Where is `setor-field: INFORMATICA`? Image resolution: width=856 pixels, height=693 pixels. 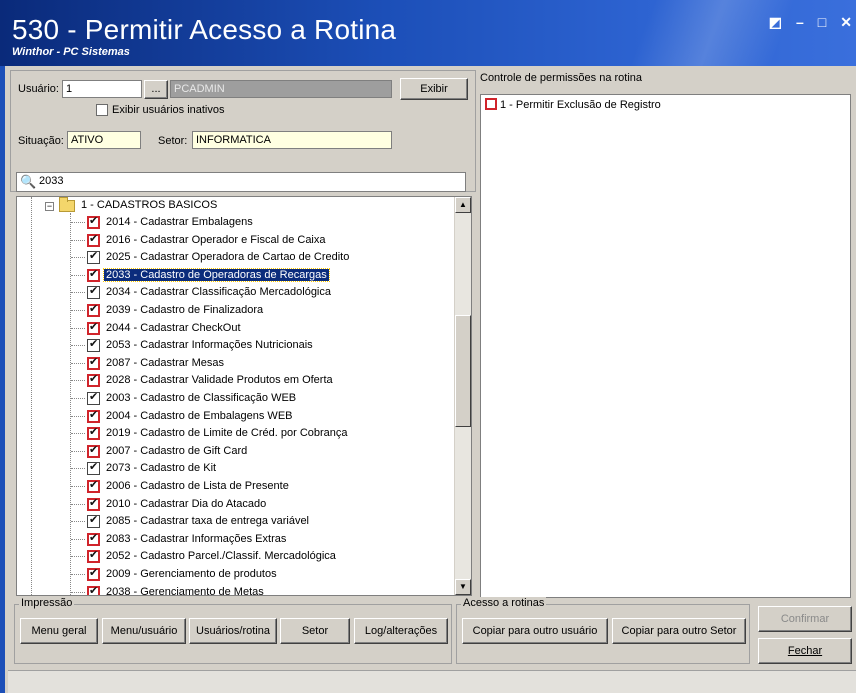
setor-field: INFORMATICA is located at coordinates (292, 140).